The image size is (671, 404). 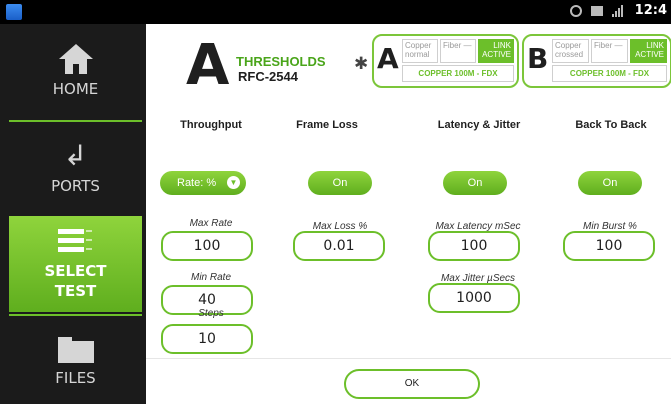 What do you see at coordinates (388, 58) in the screenshot?
I see `port-a-letter: A` at bounding box center [388, 58].